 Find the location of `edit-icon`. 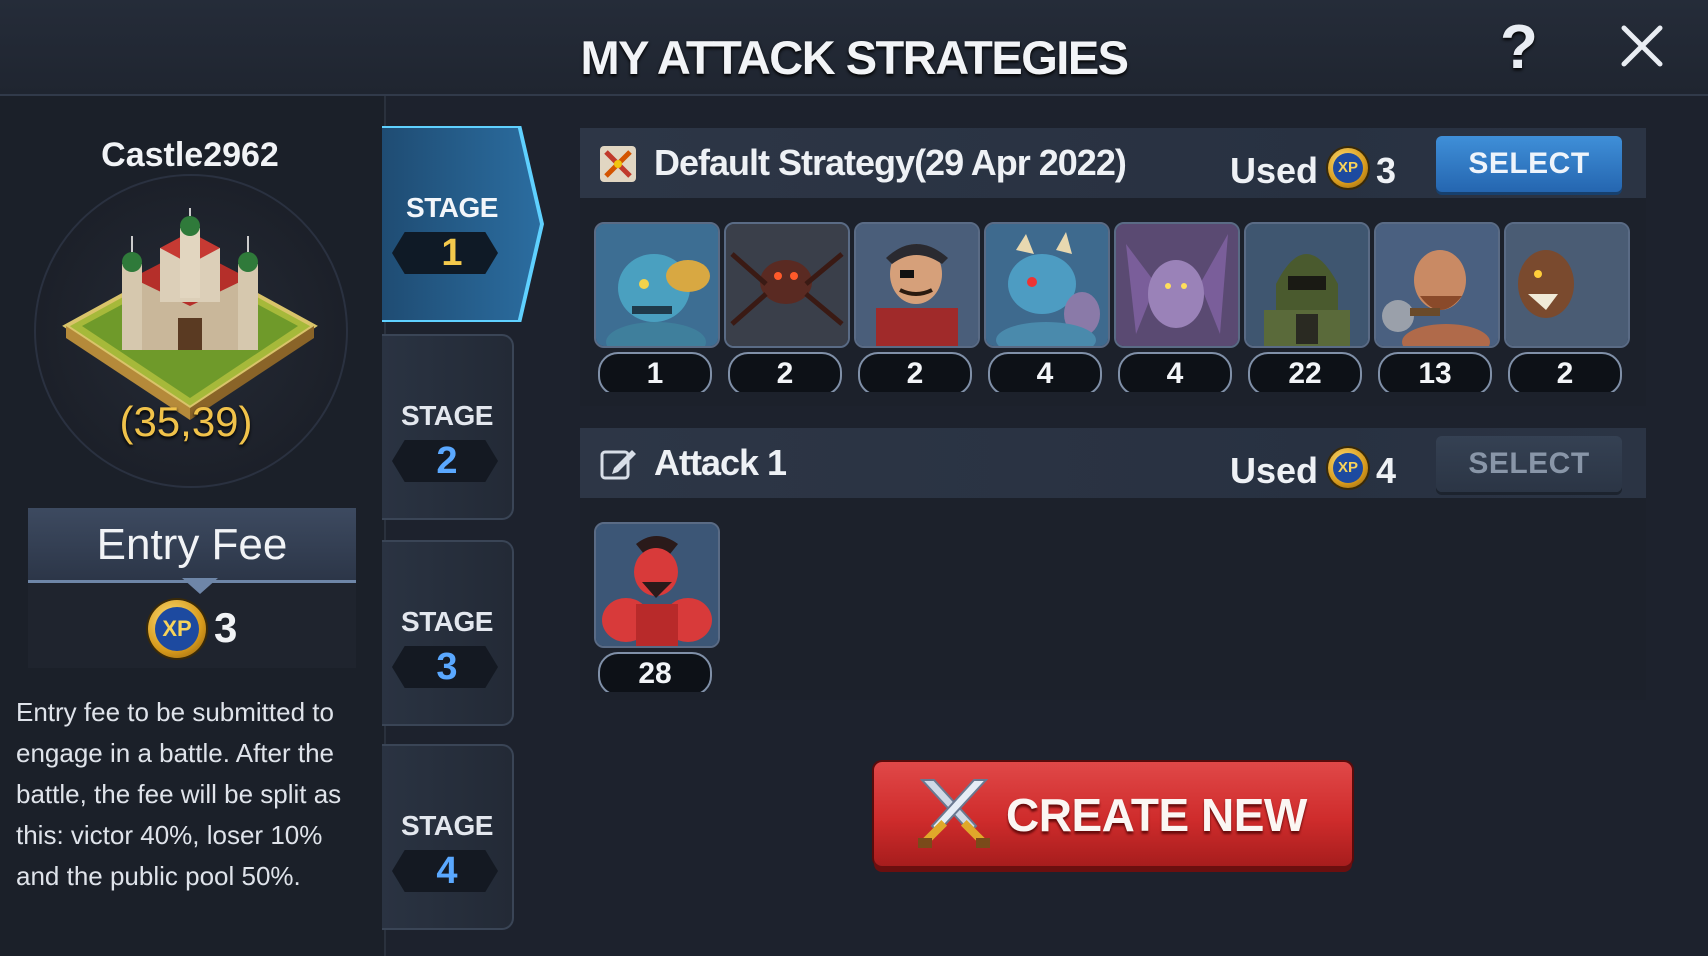

edit-icon is located at coordinates (618, 464).